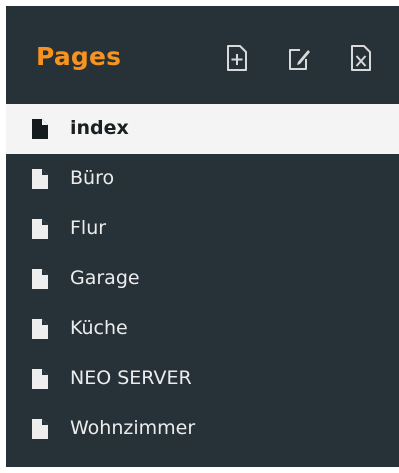 This screenshot has height=473, width=399. Describe the element at coordinates (99, 128) in the screenshot. I see `page-item-label: index` at that location.